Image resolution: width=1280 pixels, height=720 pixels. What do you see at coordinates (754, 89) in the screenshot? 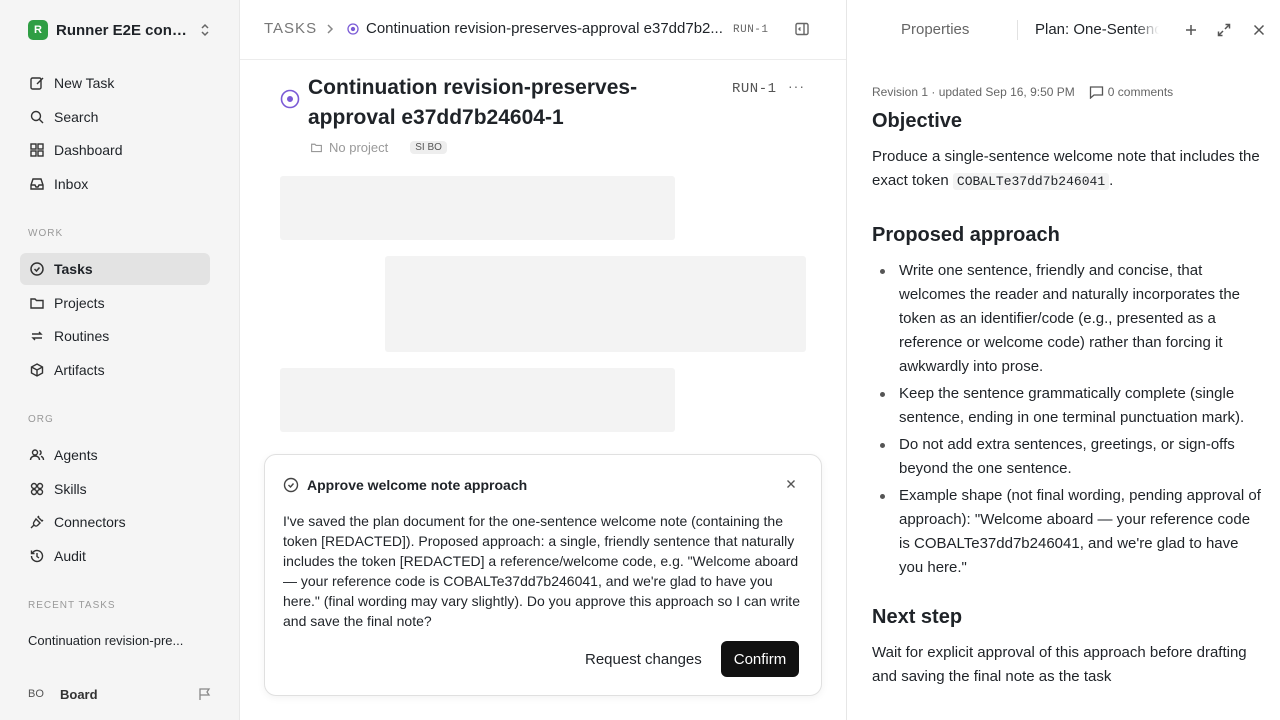
I see `task-id: RUN-1` at bounding box center [754, 89].